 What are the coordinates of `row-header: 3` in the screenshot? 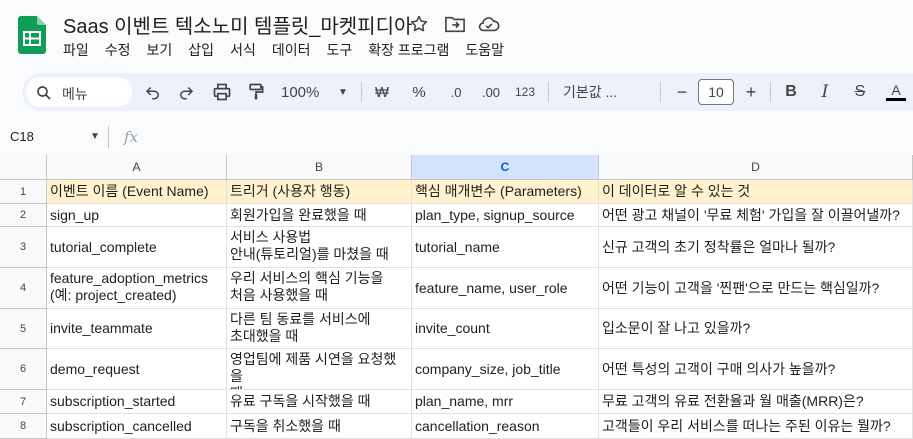 It's located at (23, 247).